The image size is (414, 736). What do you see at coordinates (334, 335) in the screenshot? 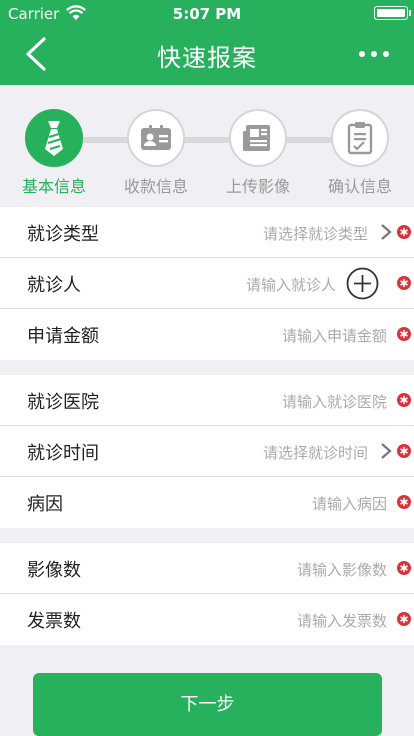
I see `amount-input: 请输入申请金额` at bounding box center [334, 335].